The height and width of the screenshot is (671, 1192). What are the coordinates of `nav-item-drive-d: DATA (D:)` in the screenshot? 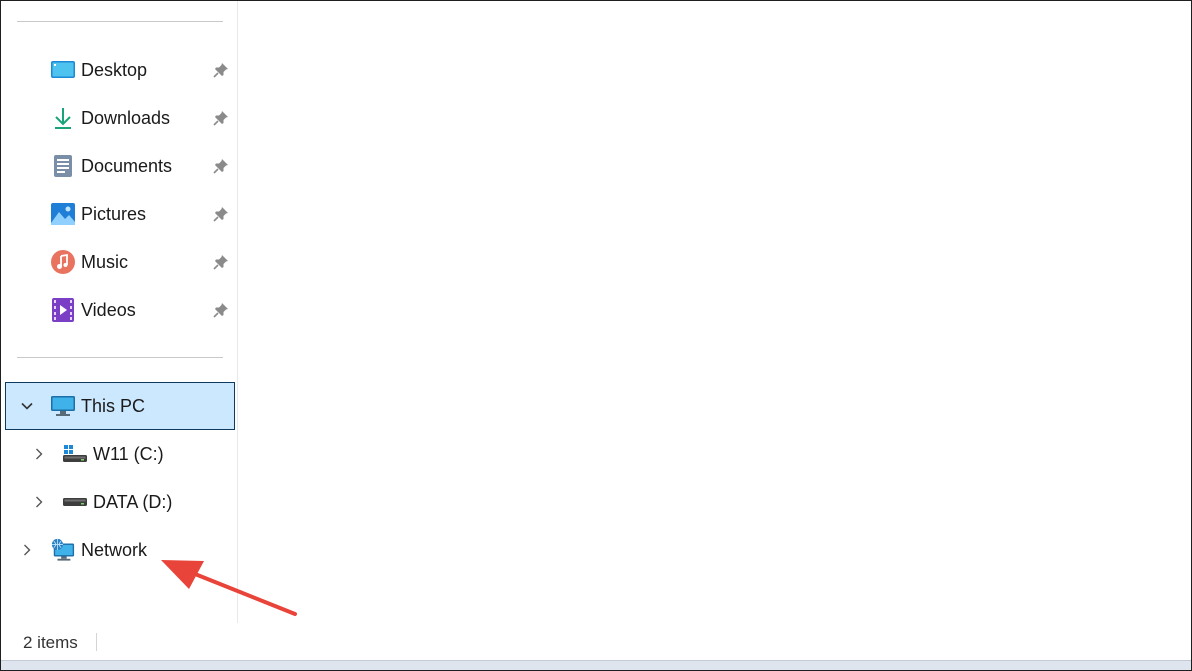 It's located at (120, 502).